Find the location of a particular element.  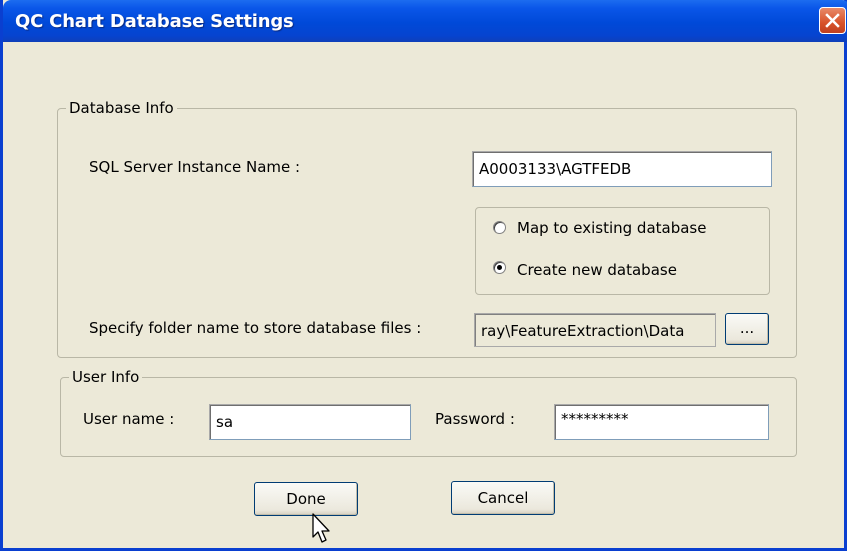

cancel-button-label: Cancel is located at coordinates (503, 498).